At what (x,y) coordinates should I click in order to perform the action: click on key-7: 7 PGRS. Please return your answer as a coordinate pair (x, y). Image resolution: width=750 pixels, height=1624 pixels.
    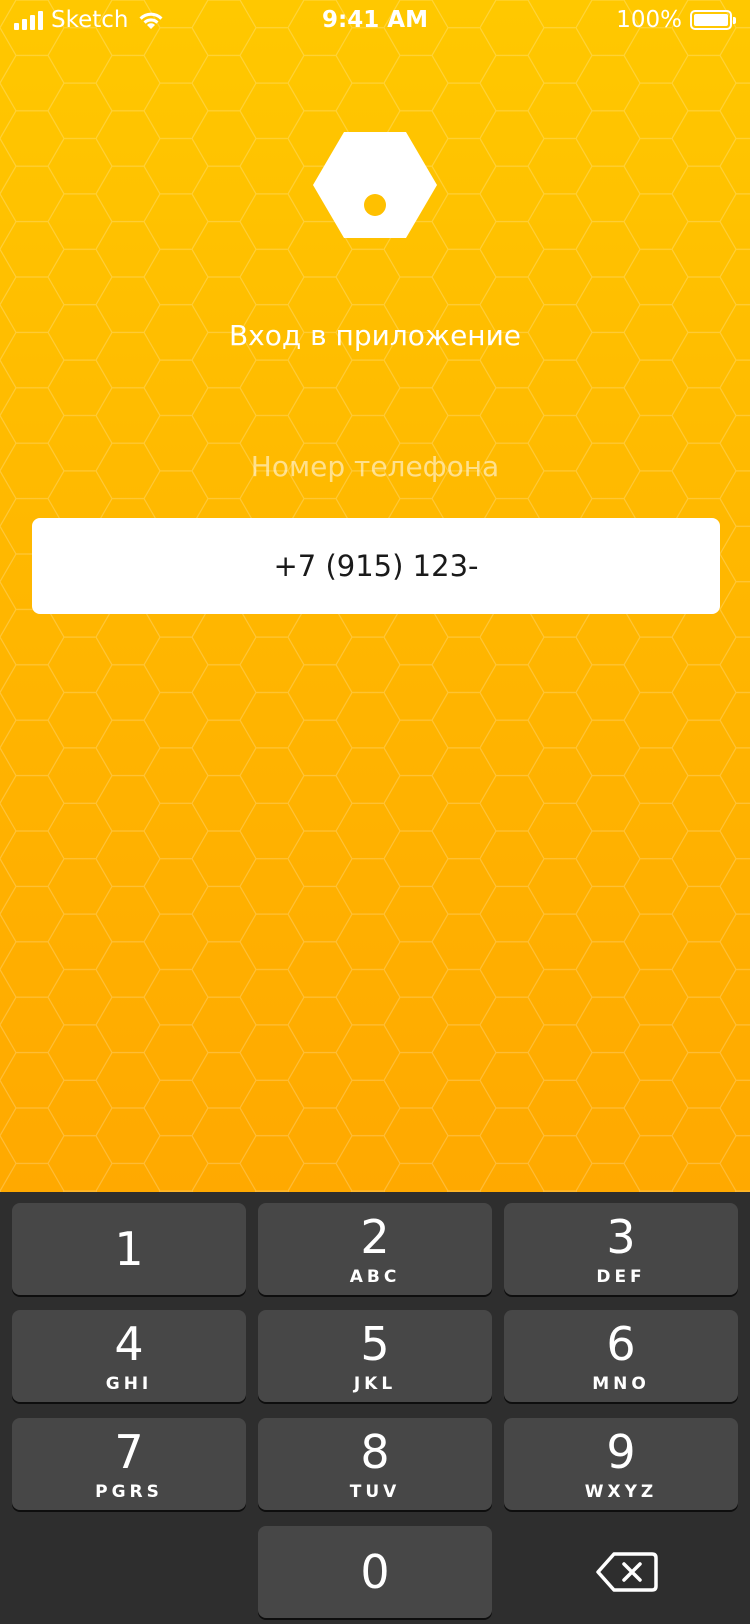
    Looking at the image, I should click on (129, 1464).